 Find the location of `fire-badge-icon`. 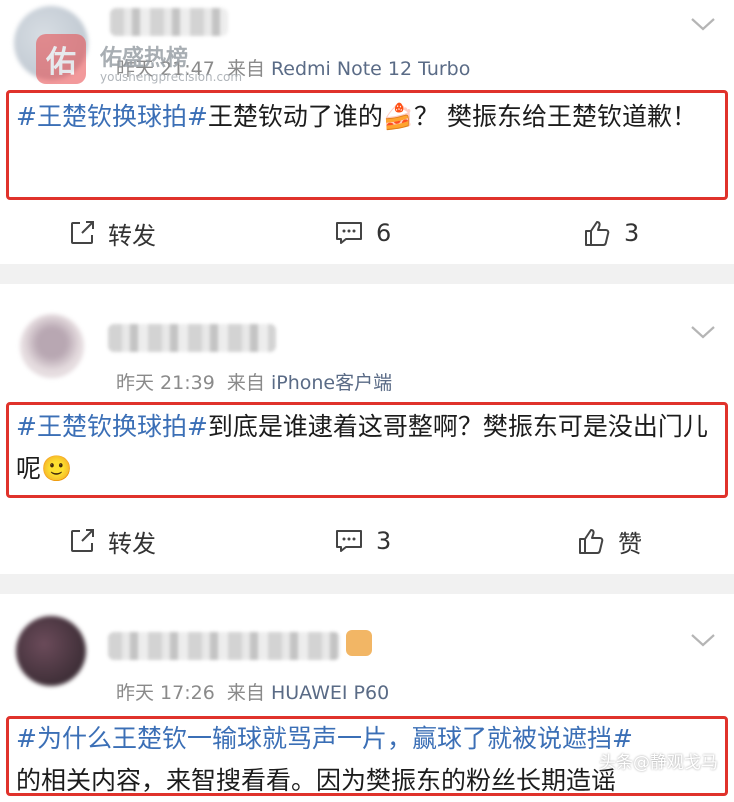

fire-badge-icon is located at coordinates (359, 643).